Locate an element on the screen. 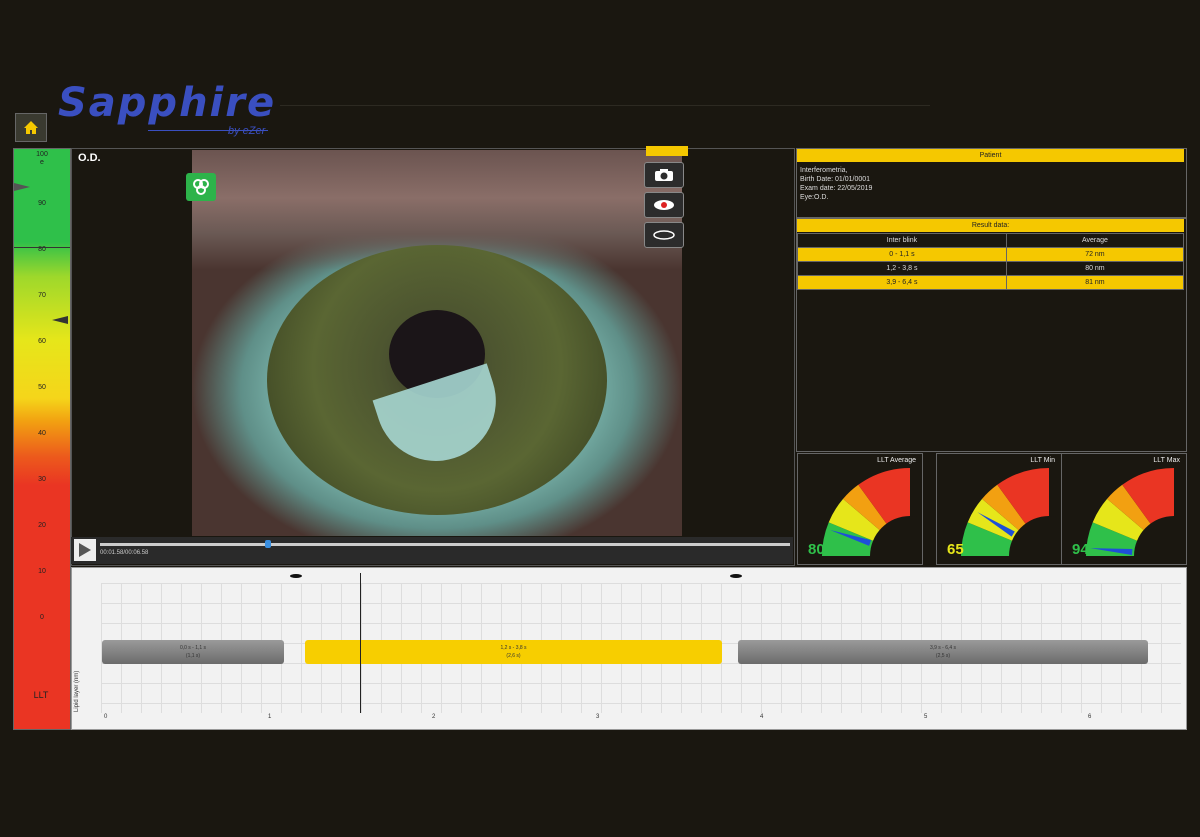 This screenshot has height=837, width=1200. timeline-segment: 3,9 s - 6,4 s (2,5 s) is located at coordinates (943, 652).